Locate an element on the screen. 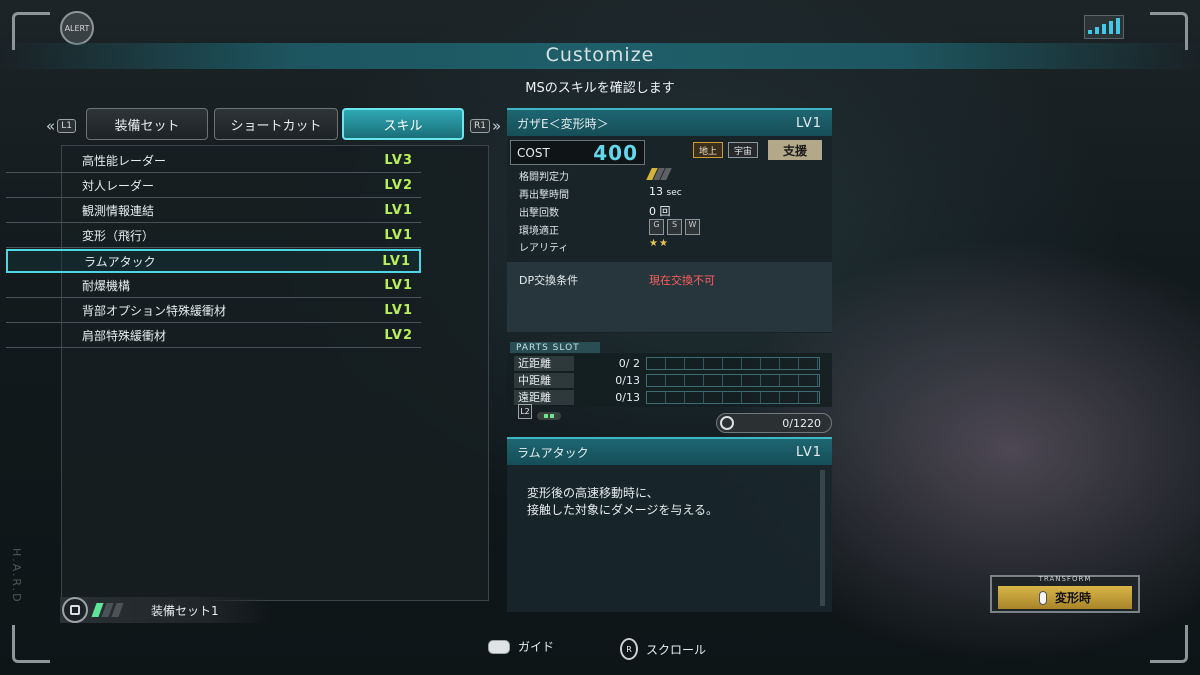 This screenshot has height=675, width=1200. capacity-value: 0/1220 is located at coordinates (801, 423).